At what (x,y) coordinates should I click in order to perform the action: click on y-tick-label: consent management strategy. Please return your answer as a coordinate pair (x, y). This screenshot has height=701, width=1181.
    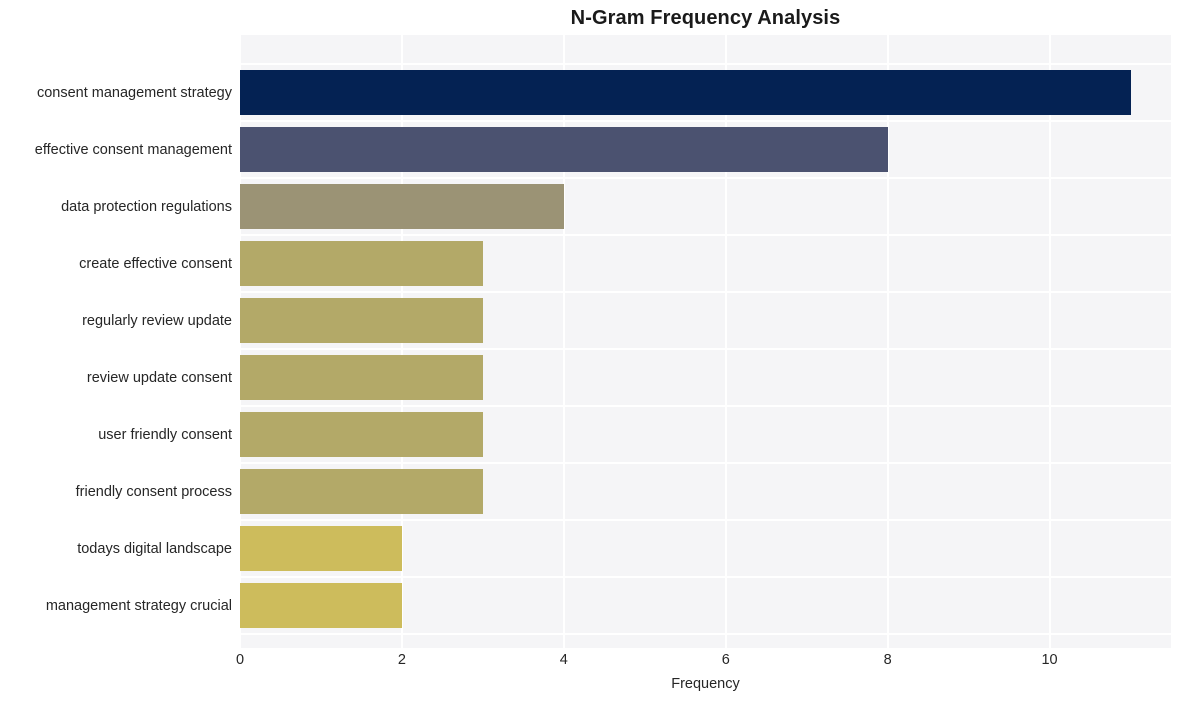
    Looking at the image, I should click on (134, 92).